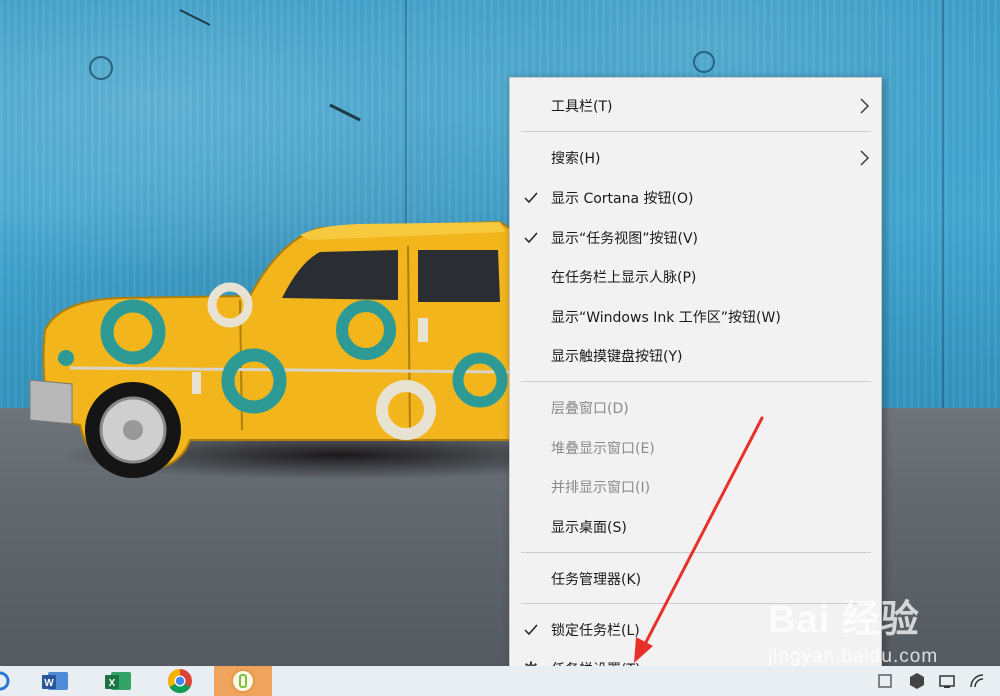  What do you see at coordinates (112, 683) in the screenshot?
I see `svg-text: X` at bounding box center [112, 683].